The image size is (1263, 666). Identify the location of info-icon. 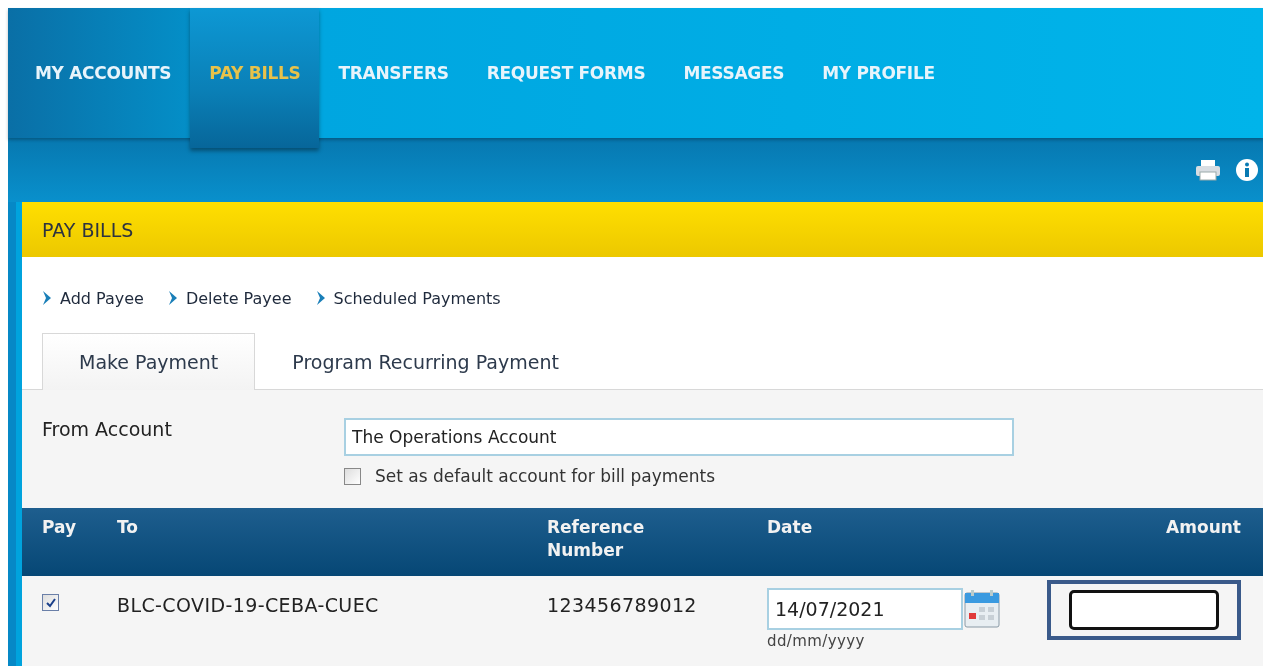
(1247, 170).